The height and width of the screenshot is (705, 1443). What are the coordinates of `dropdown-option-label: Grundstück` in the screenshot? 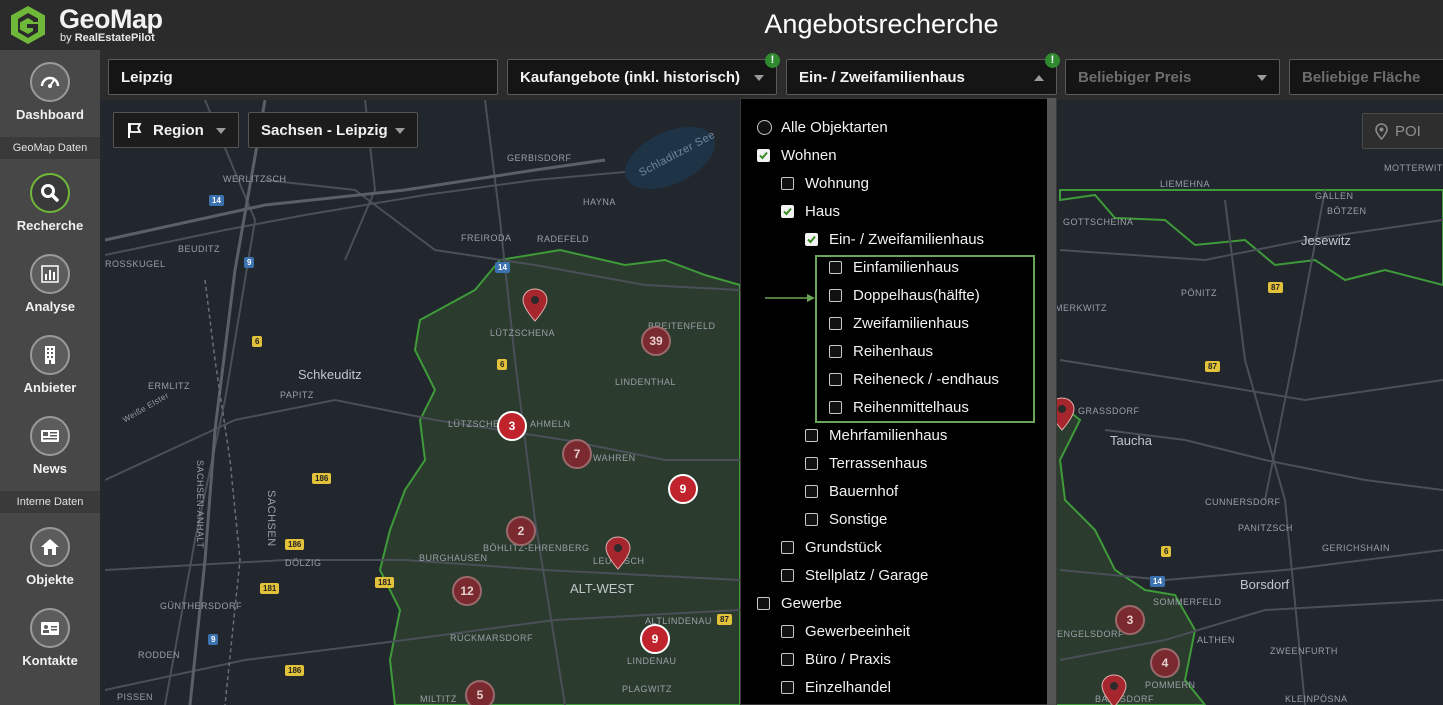 It's located at (843, 547).